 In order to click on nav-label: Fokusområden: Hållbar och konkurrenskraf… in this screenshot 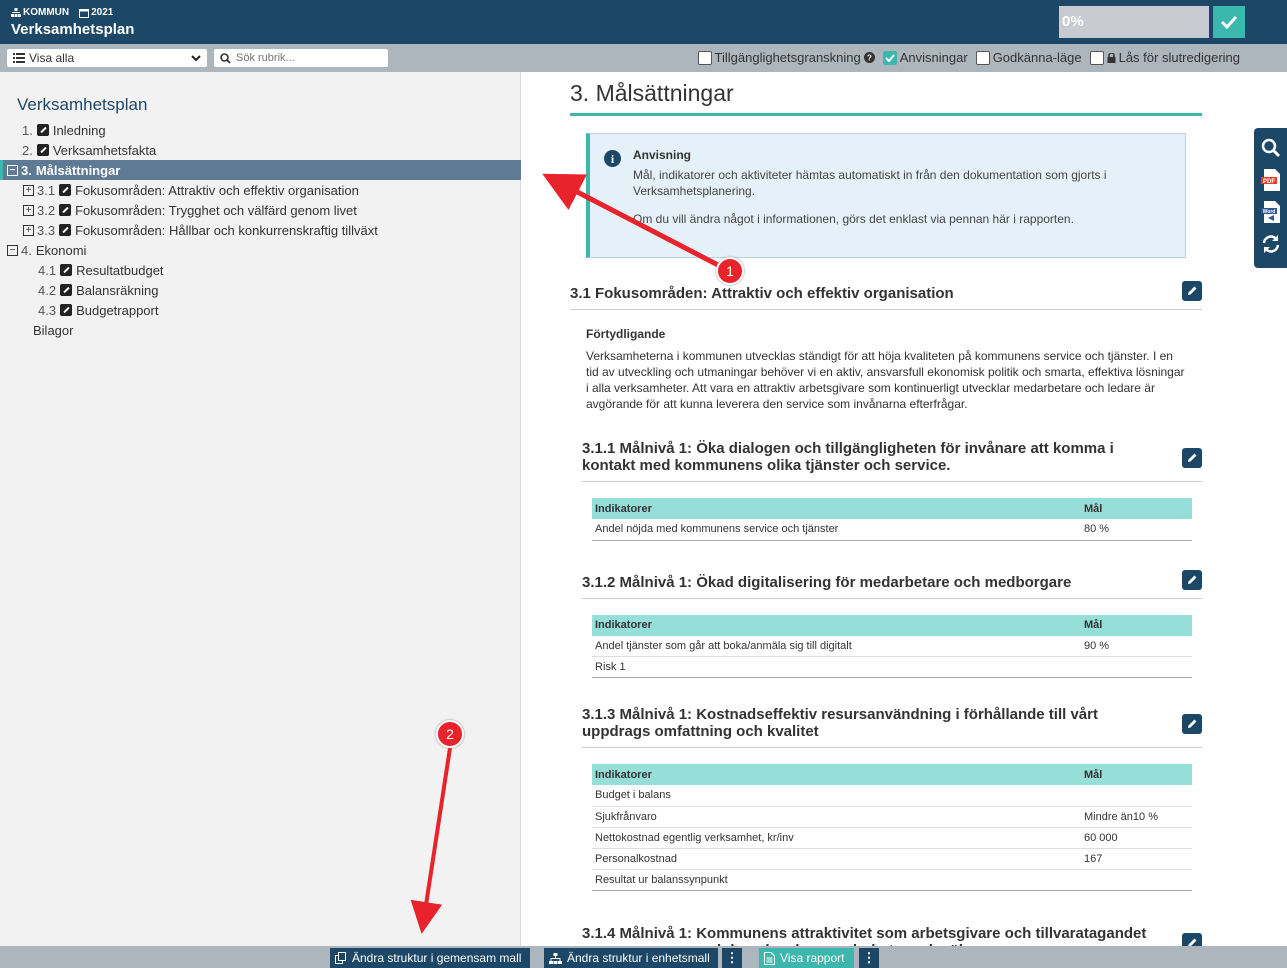, I will do `click(226, 230)`.